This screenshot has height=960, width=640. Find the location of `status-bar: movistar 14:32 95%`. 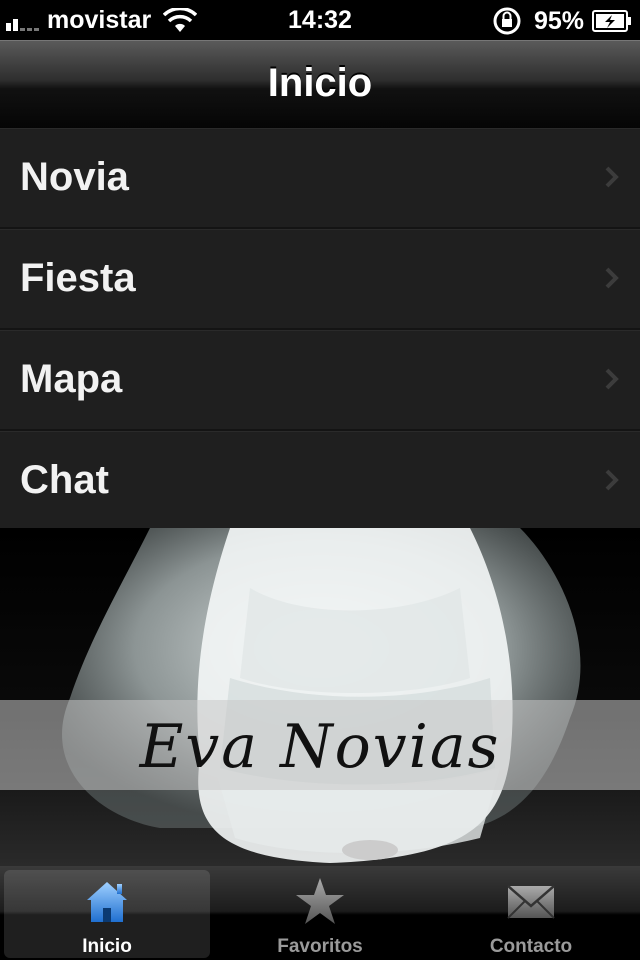

status-bar: movistar 14:32 95% is located at coordinates (320, 20).